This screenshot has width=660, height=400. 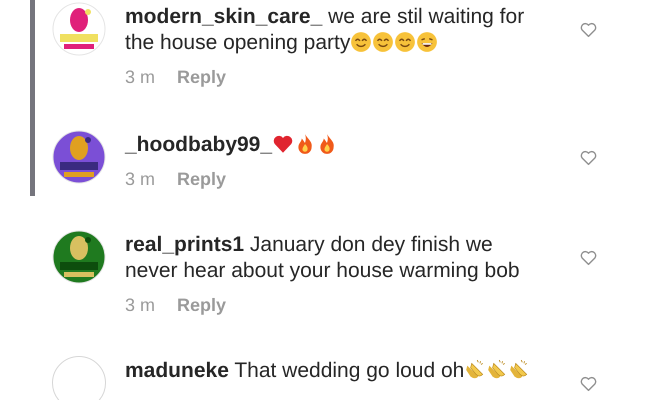 What do you see at coordinates (322, 257) in the screenshot?
I see `comment-text: real_prints1 January don dey finish we never hear about your house warming bob` at bounding box center [322, 257].